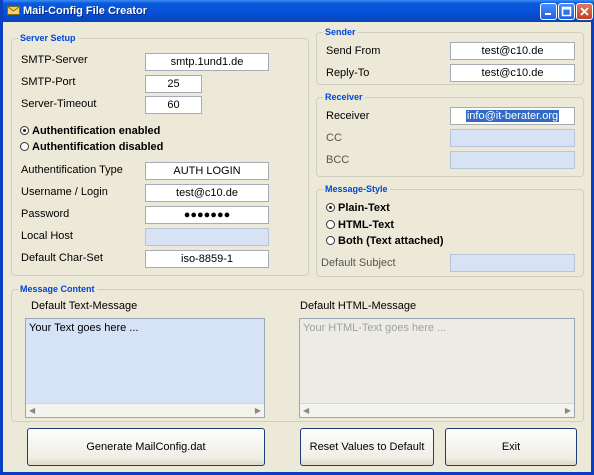  What do you see at coordinates (207, 215) in the screenshot?
I see `password-input: ●●●●●●●` at bounding box center [207, 215].